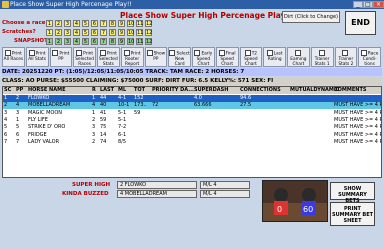 The width and height of the screenshot is (384, 249). What do you see at coordinates (122, 90) in the screenshot?
I see `column-header: ML` at bounding box center [122, 90].